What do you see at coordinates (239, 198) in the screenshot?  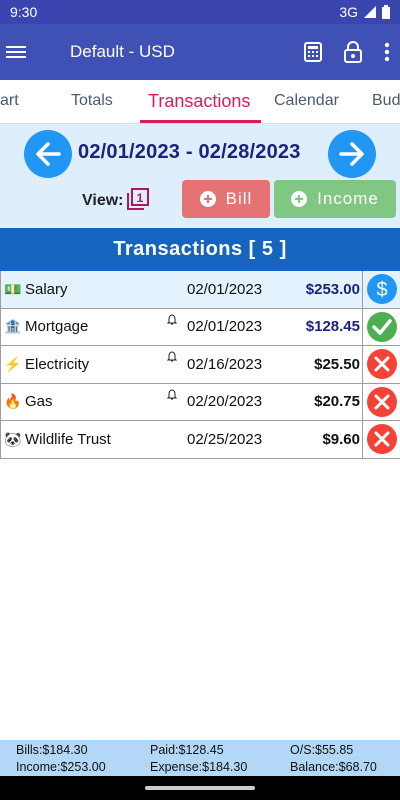 I see `add-bill-label: Bill` at bounding box center [239, 198].